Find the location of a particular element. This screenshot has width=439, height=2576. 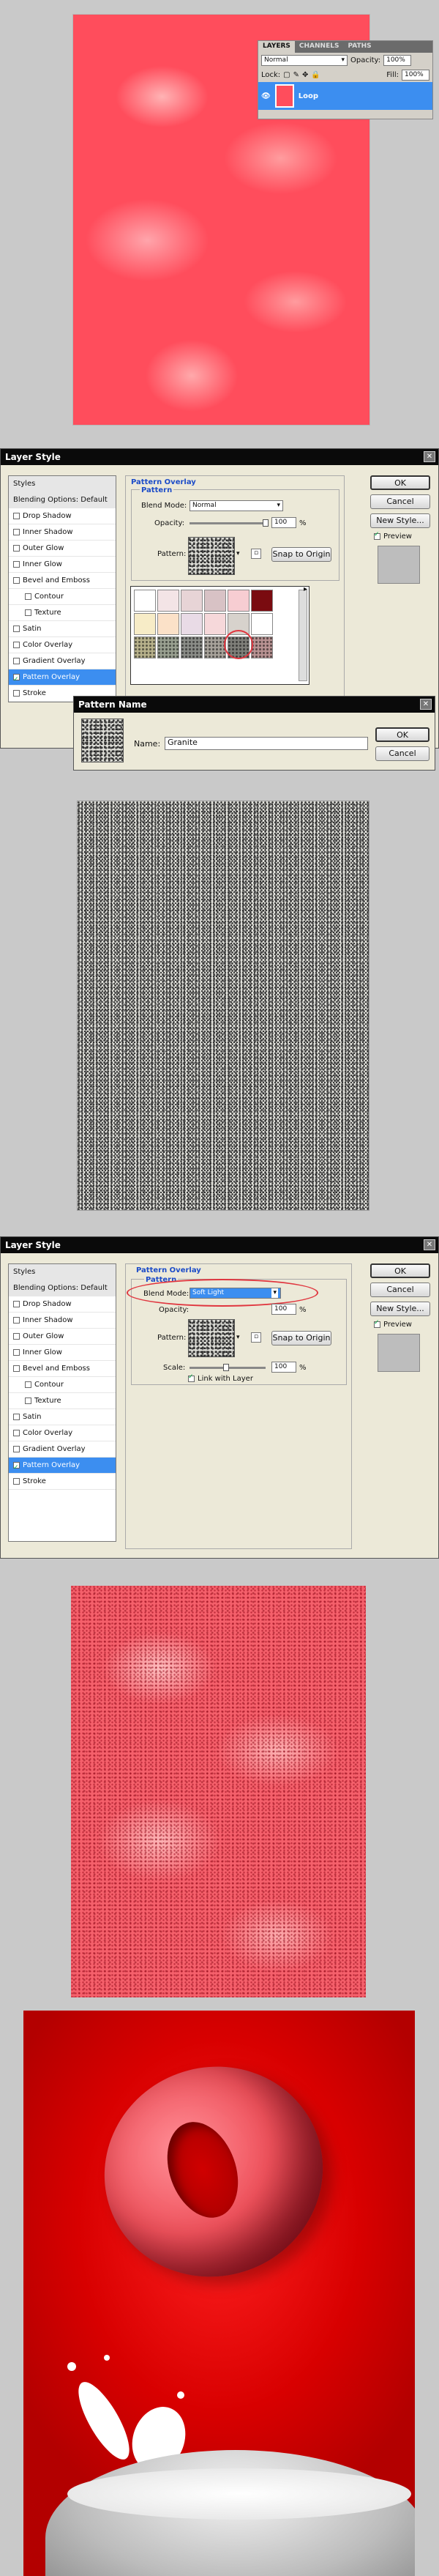

style-item: Contour is located at coordinates (62, 1385).